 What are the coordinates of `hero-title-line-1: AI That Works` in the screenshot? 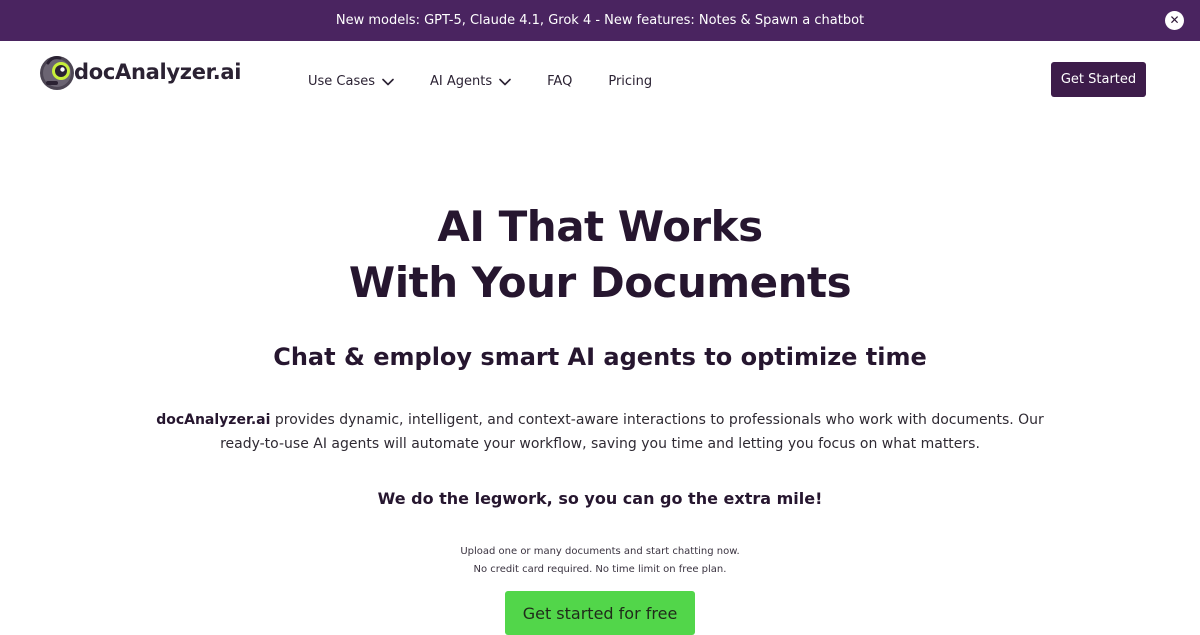 It's located at (600, 226).